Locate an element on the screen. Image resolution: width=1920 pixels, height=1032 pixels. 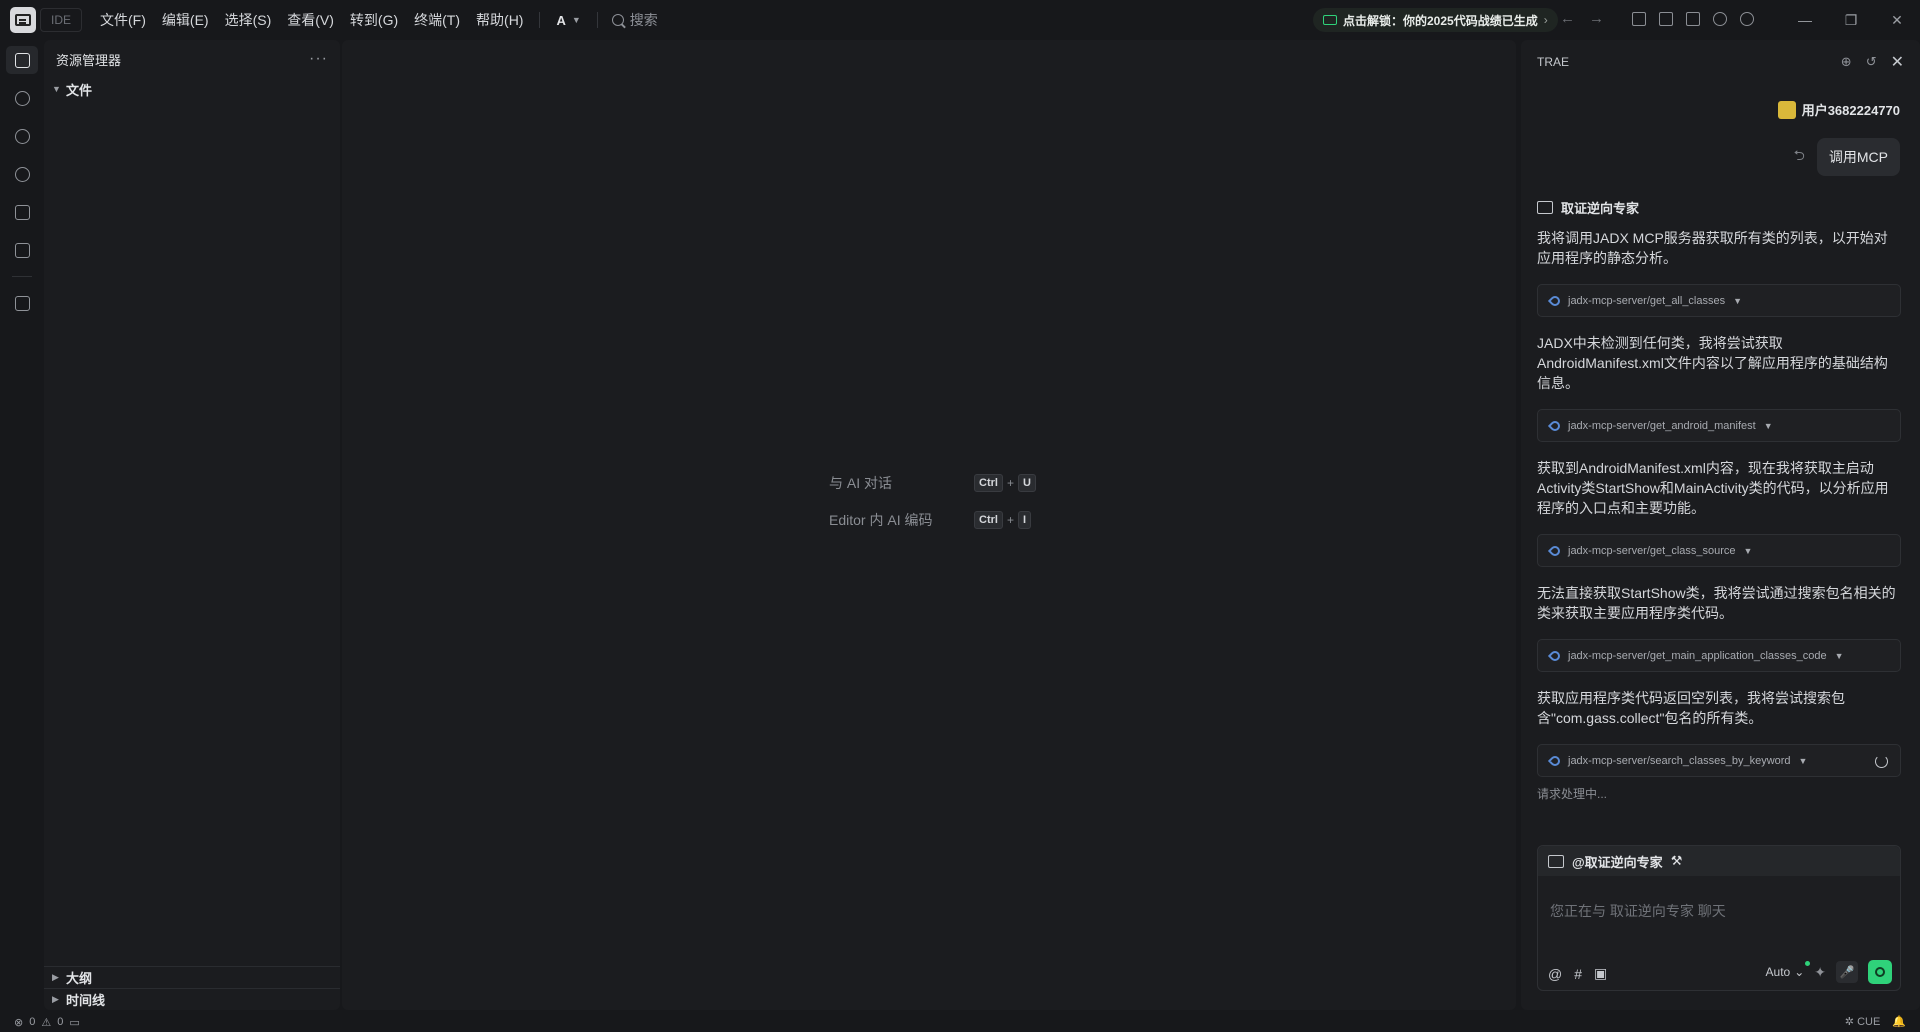
toggle-sidebar-icon is located at coordinates (1639, 19).